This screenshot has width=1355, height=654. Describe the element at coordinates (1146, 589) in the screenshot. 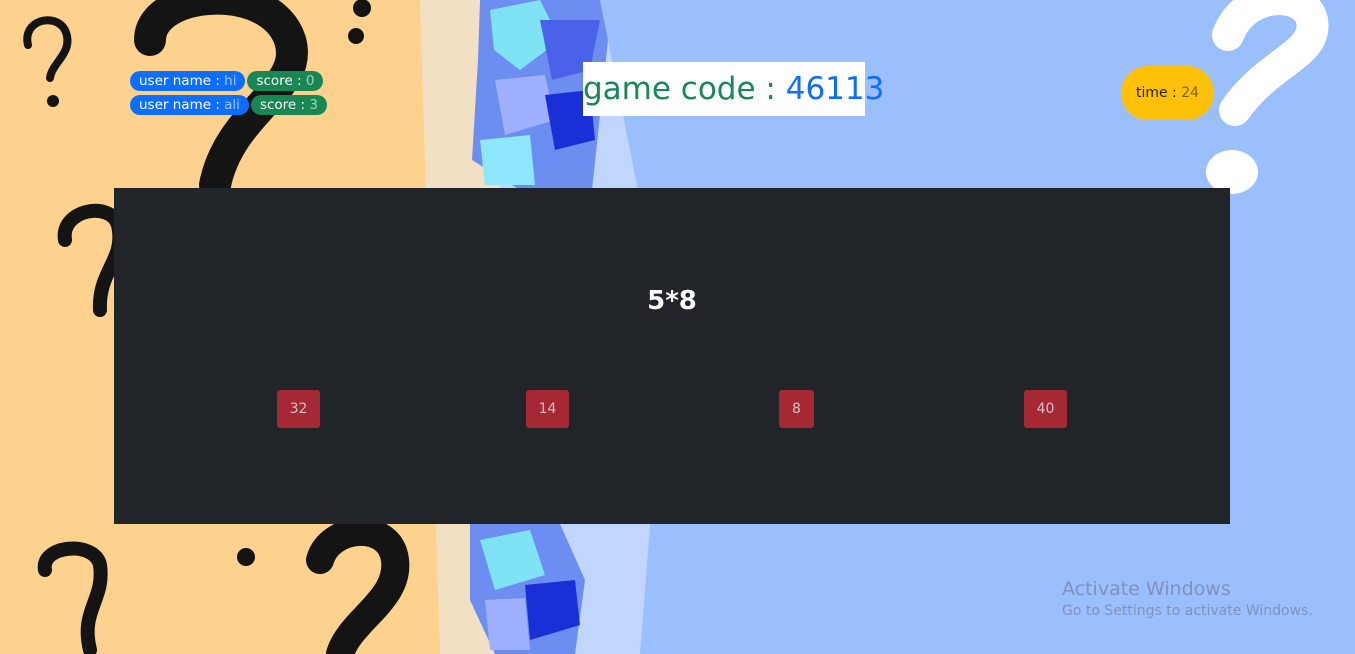

I see `watermark-title: Activate Windows` at that location.